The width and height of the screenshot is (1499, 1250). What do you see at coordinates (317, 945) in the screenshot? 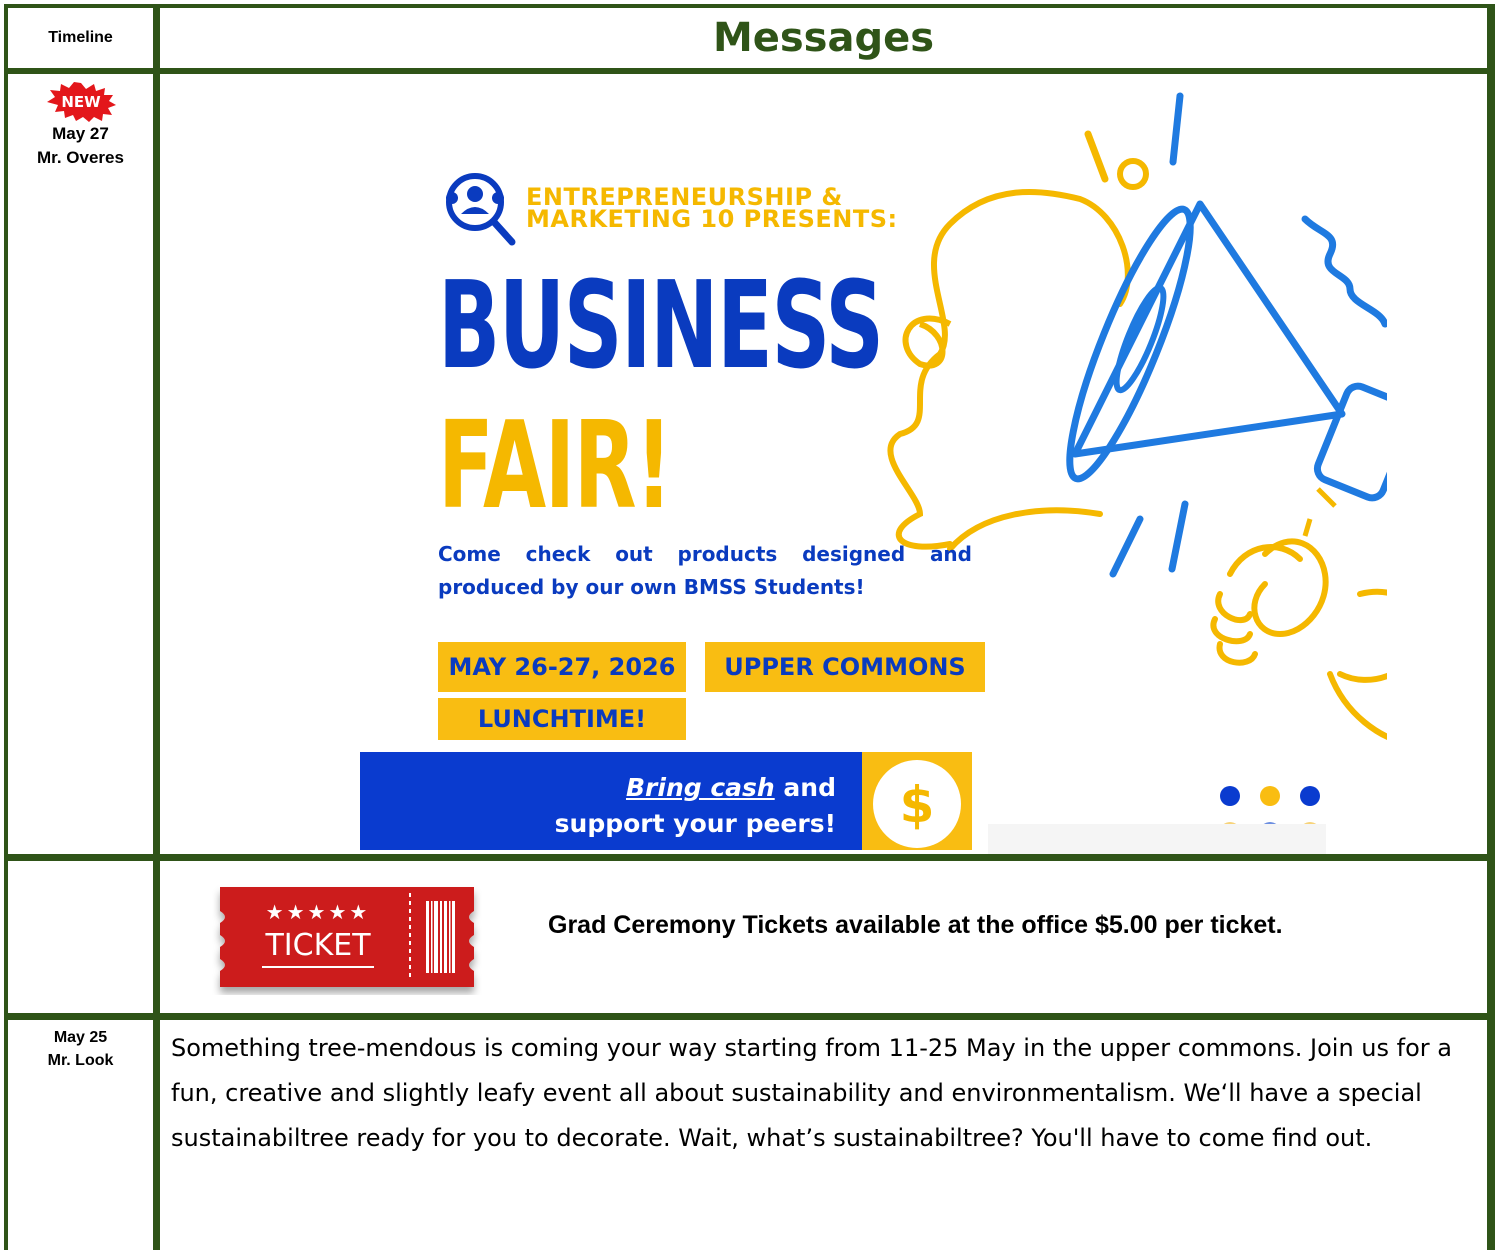
I see `ticket-label: TICKET` at bounding box center [317, 945].